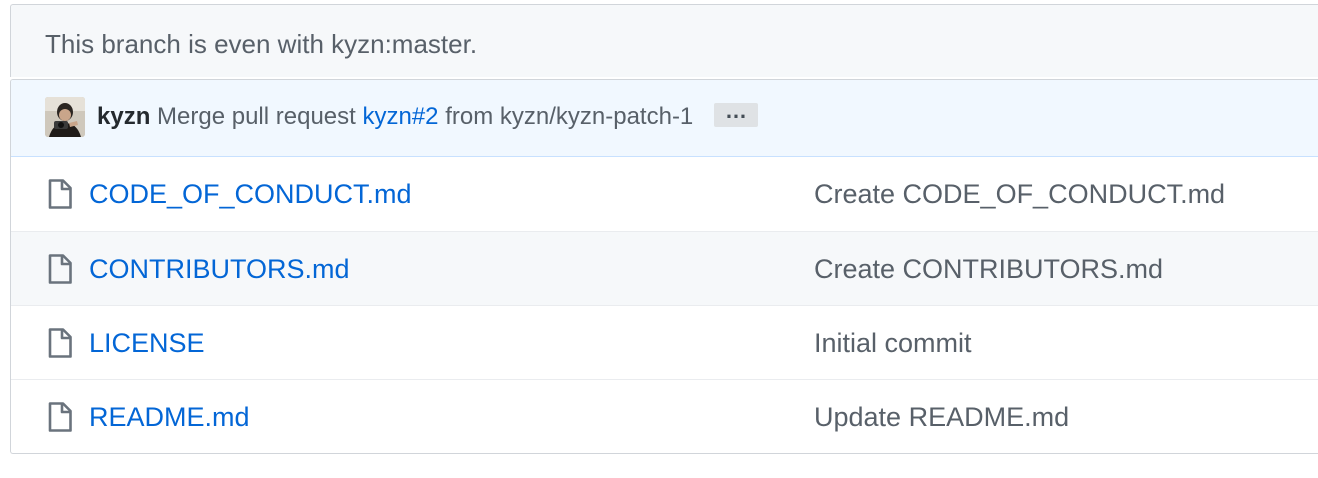  What do you see at coordinates (250, 194) in the screenshot?
I see `file-name-link: CODE_OF_CONDUCT.md` at bounding box center [250, 194].